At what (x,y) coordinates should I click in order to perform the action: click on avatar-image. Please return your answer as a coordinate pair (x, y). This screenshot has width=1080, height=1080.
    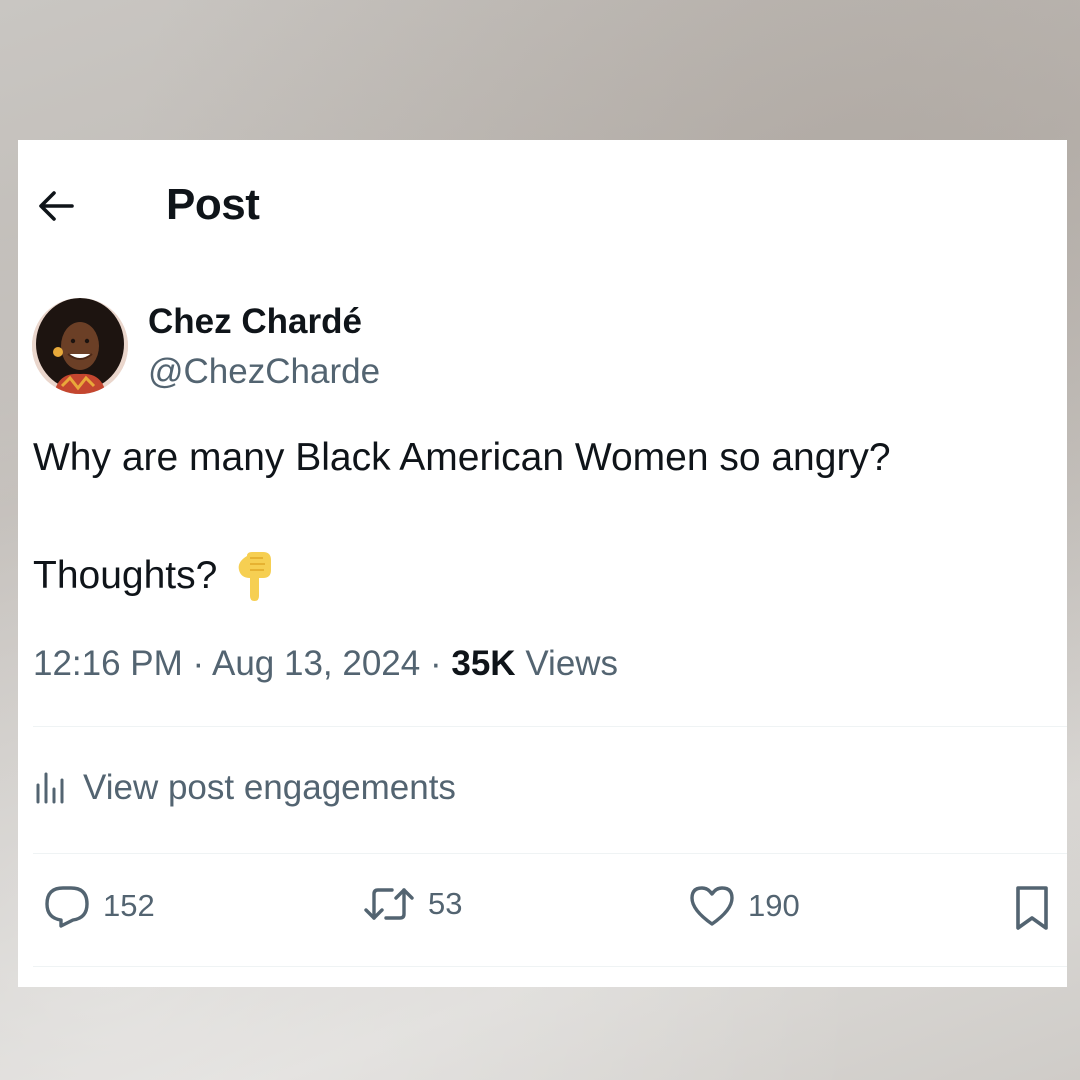
    Looking at the image, I should click on (80, 346).